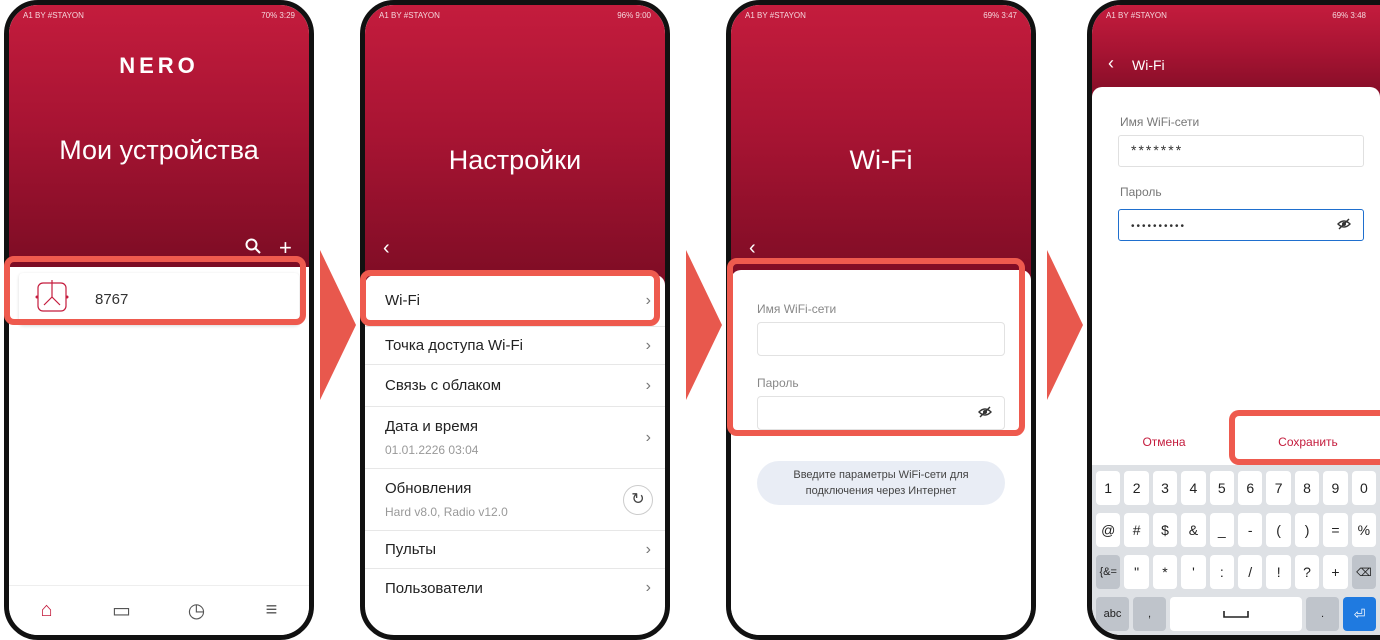  What do you see at coordinates (1193, 488) in the screenshot?
I see `key: 4` at bounding box center [1193, 488].